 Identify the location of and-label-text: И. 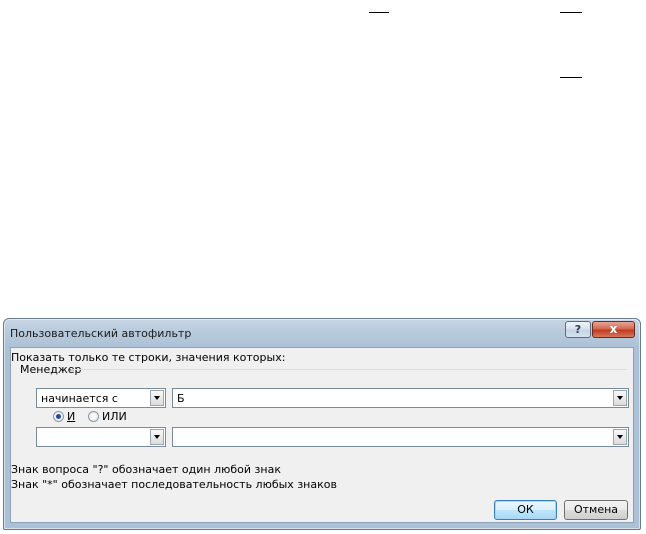
(71, 416).